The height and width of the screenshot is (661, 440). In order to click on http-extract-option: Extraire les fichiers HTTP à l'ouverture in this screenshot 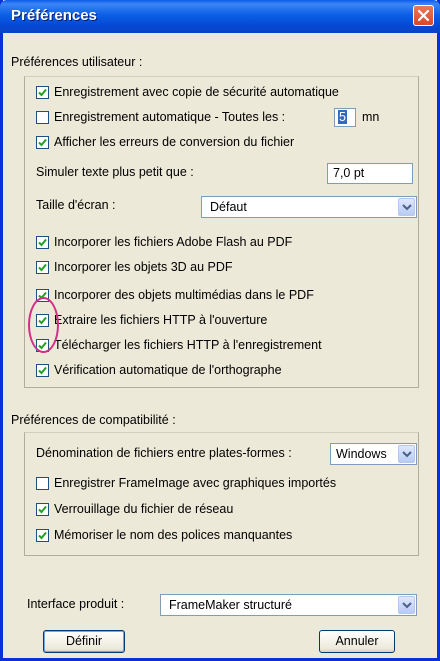, I will do `click(151, 320)`.